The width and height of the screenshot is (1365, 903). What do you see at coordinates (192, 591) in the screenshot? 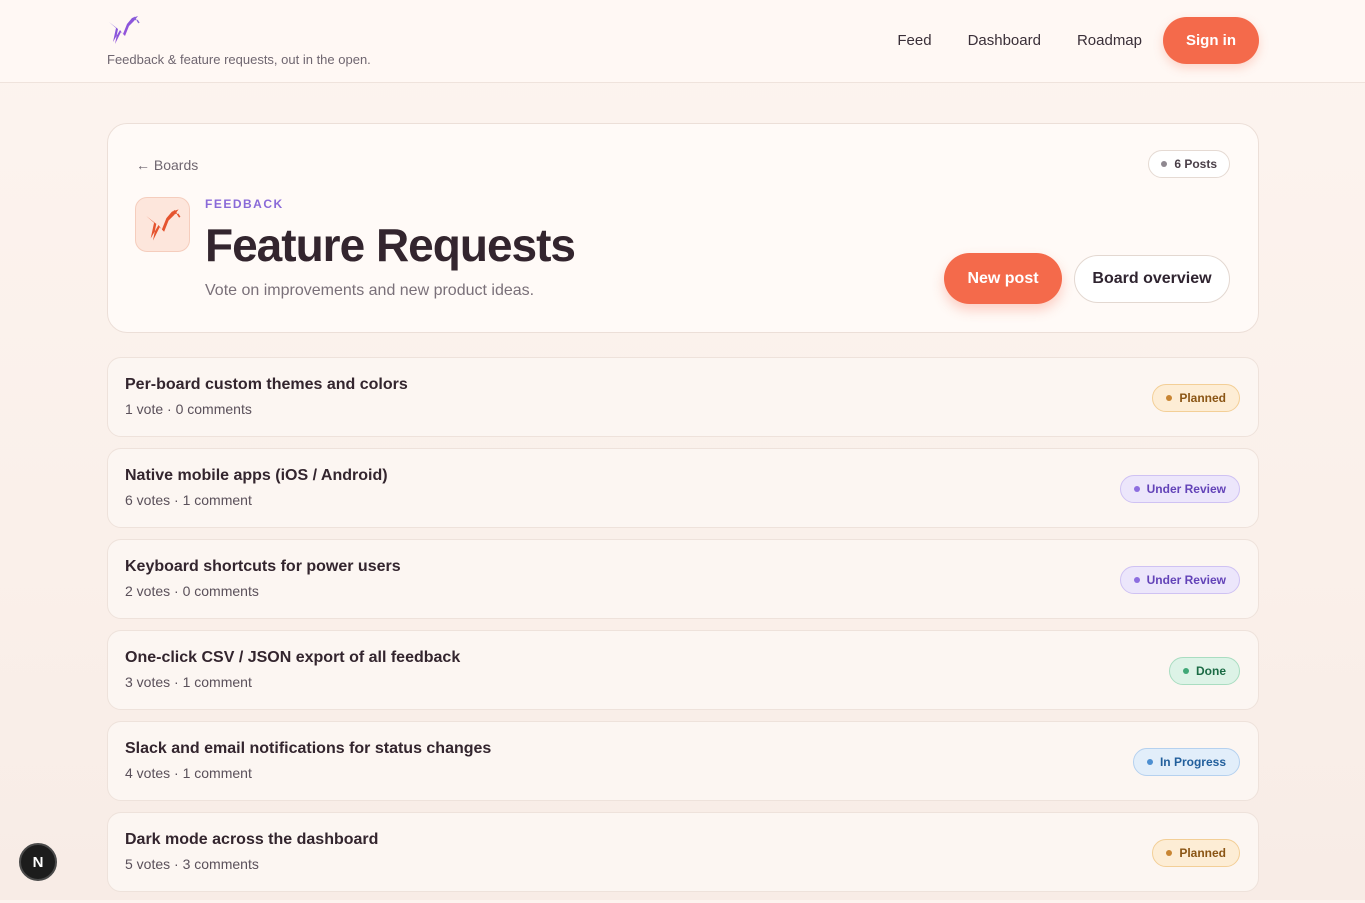
I see `post-meta: 2 votes · 0 comments` at bounding box center [192, 591].